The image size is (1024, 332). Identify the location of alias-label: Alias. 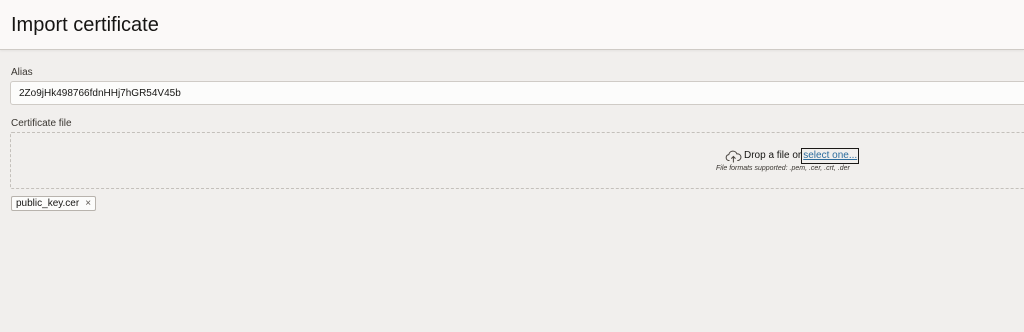
(22, 72).